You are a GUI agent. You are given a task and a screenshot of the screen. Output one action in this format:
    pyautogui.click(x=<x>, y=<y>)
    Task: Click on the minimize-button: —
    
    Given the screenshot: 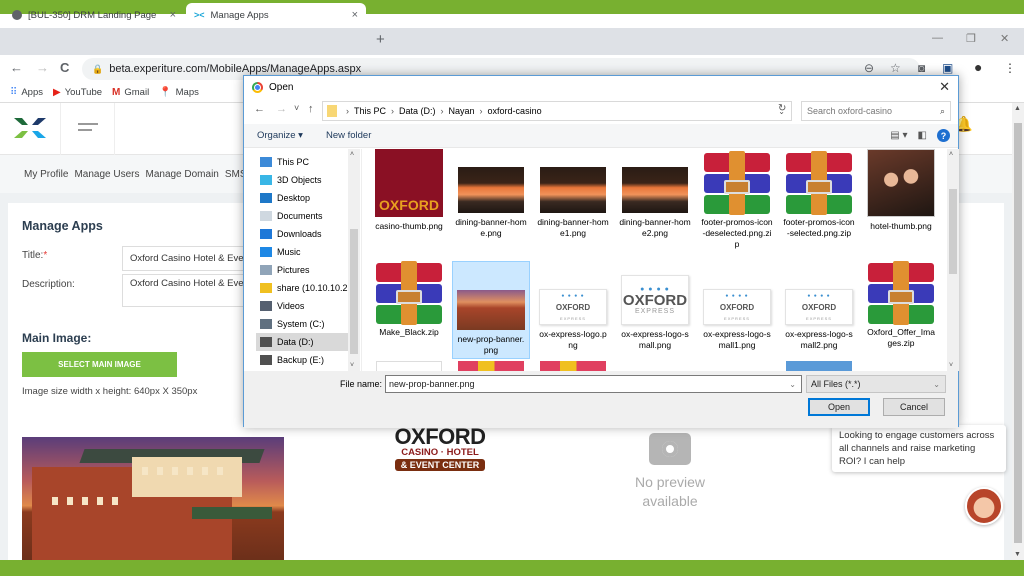 What is the action you would take?
    pyautogui.click(x=937, y=38)
    